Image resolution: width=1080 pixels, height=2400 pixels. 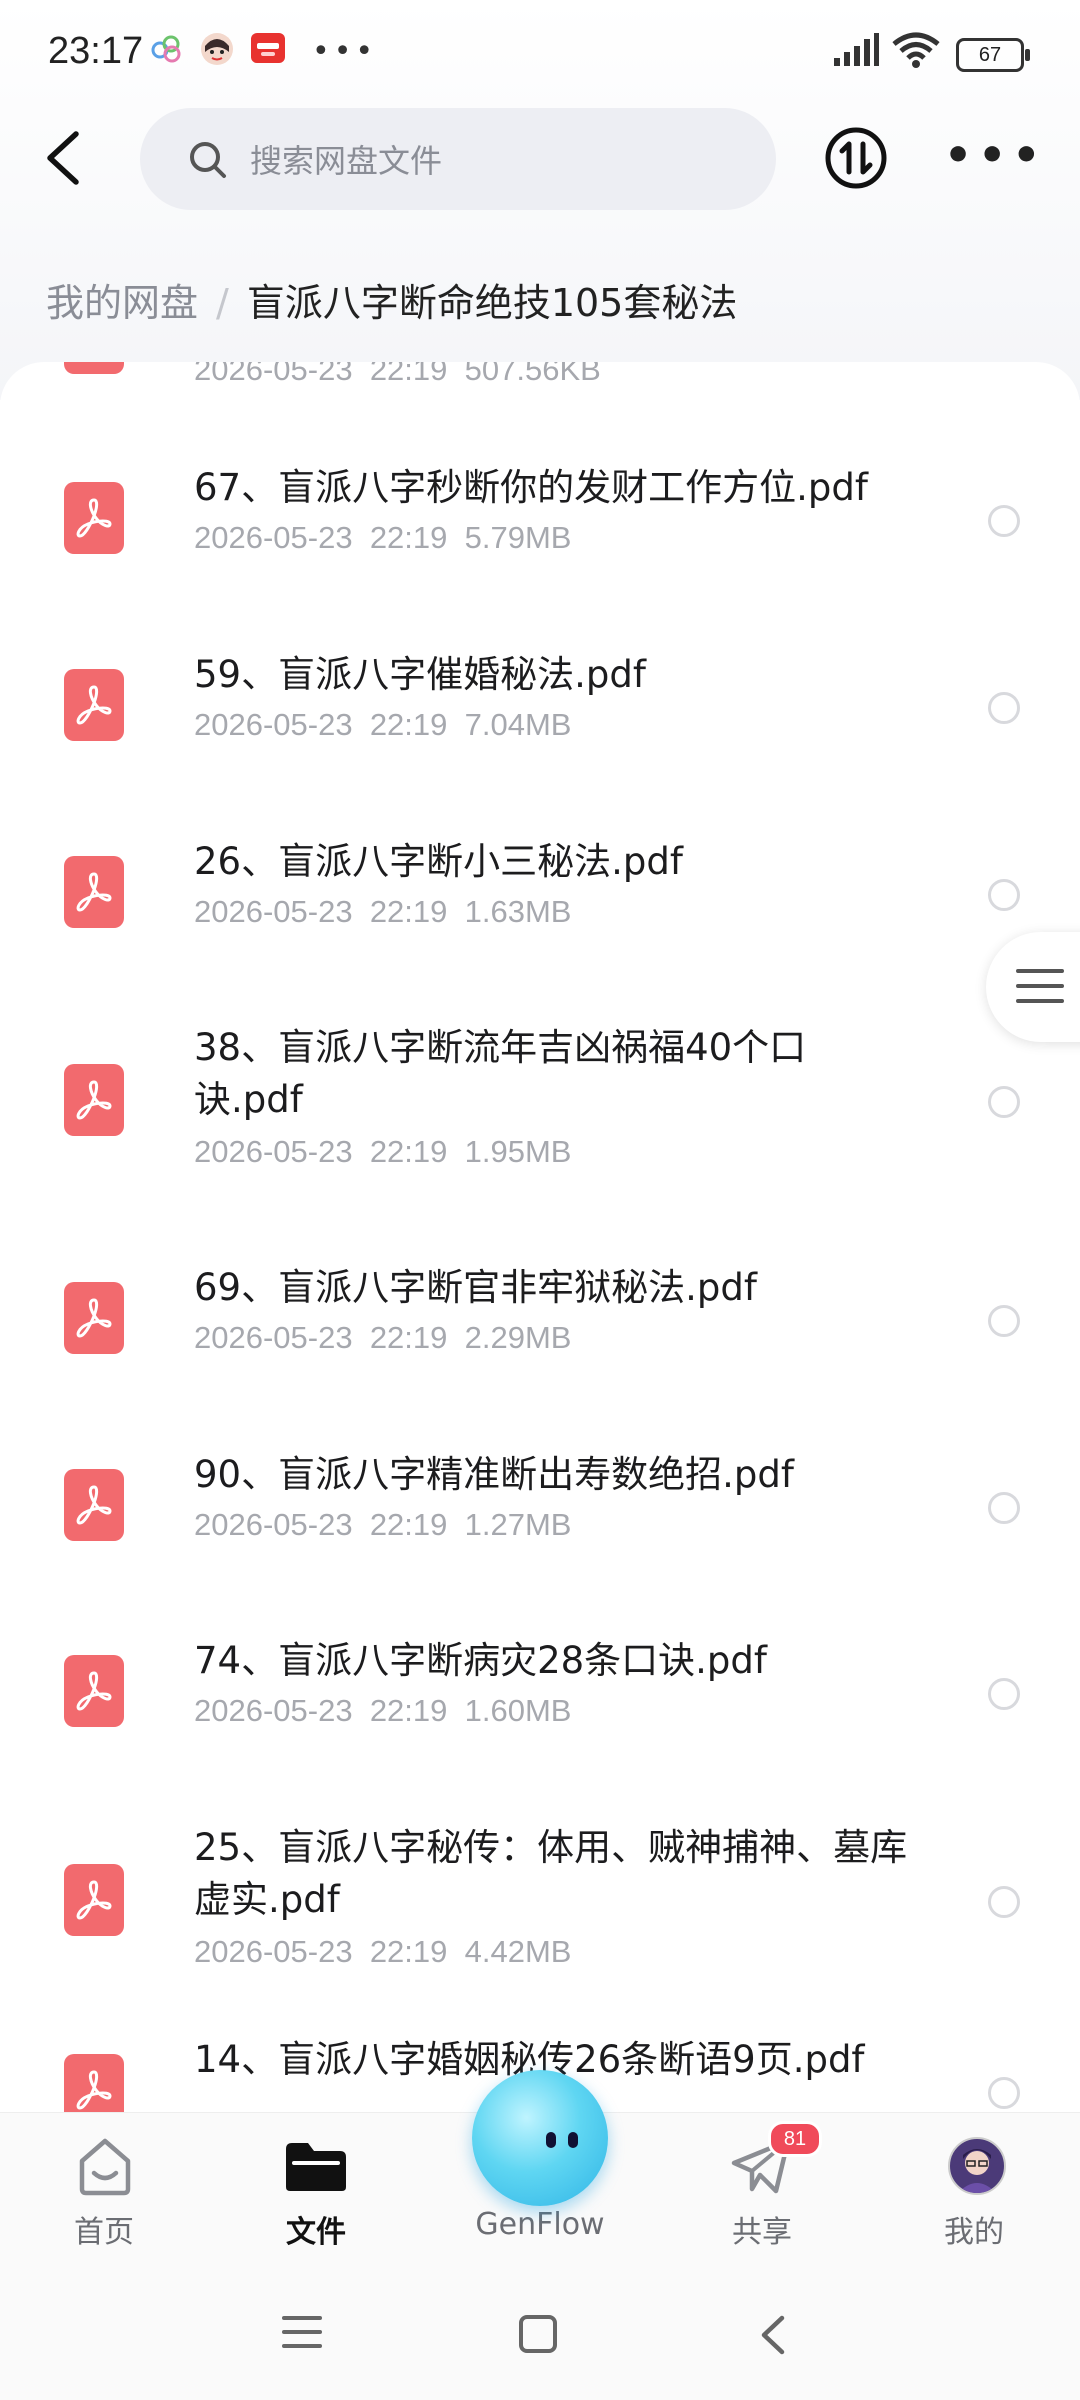 What do you see at coordinates (383, 911) in the screenshot?
I see `file-meta: 2026-05-23 22:19 1.63MB` at bounding box center [383, 911].